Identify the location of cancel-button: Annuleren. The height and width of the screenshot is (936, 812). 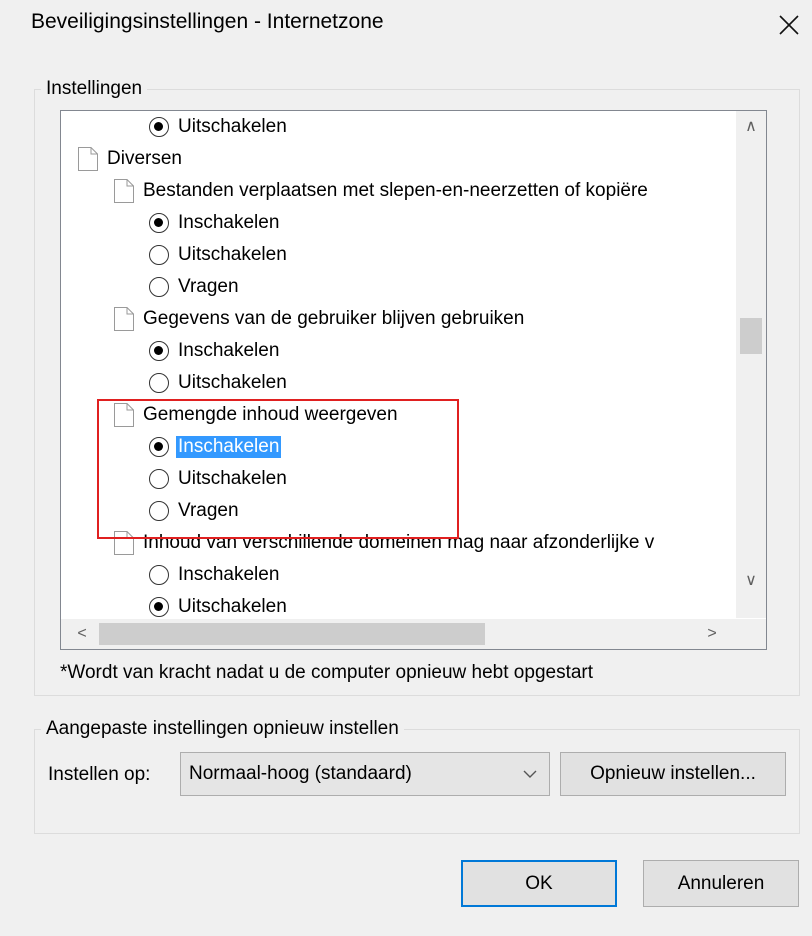
(721, 883).